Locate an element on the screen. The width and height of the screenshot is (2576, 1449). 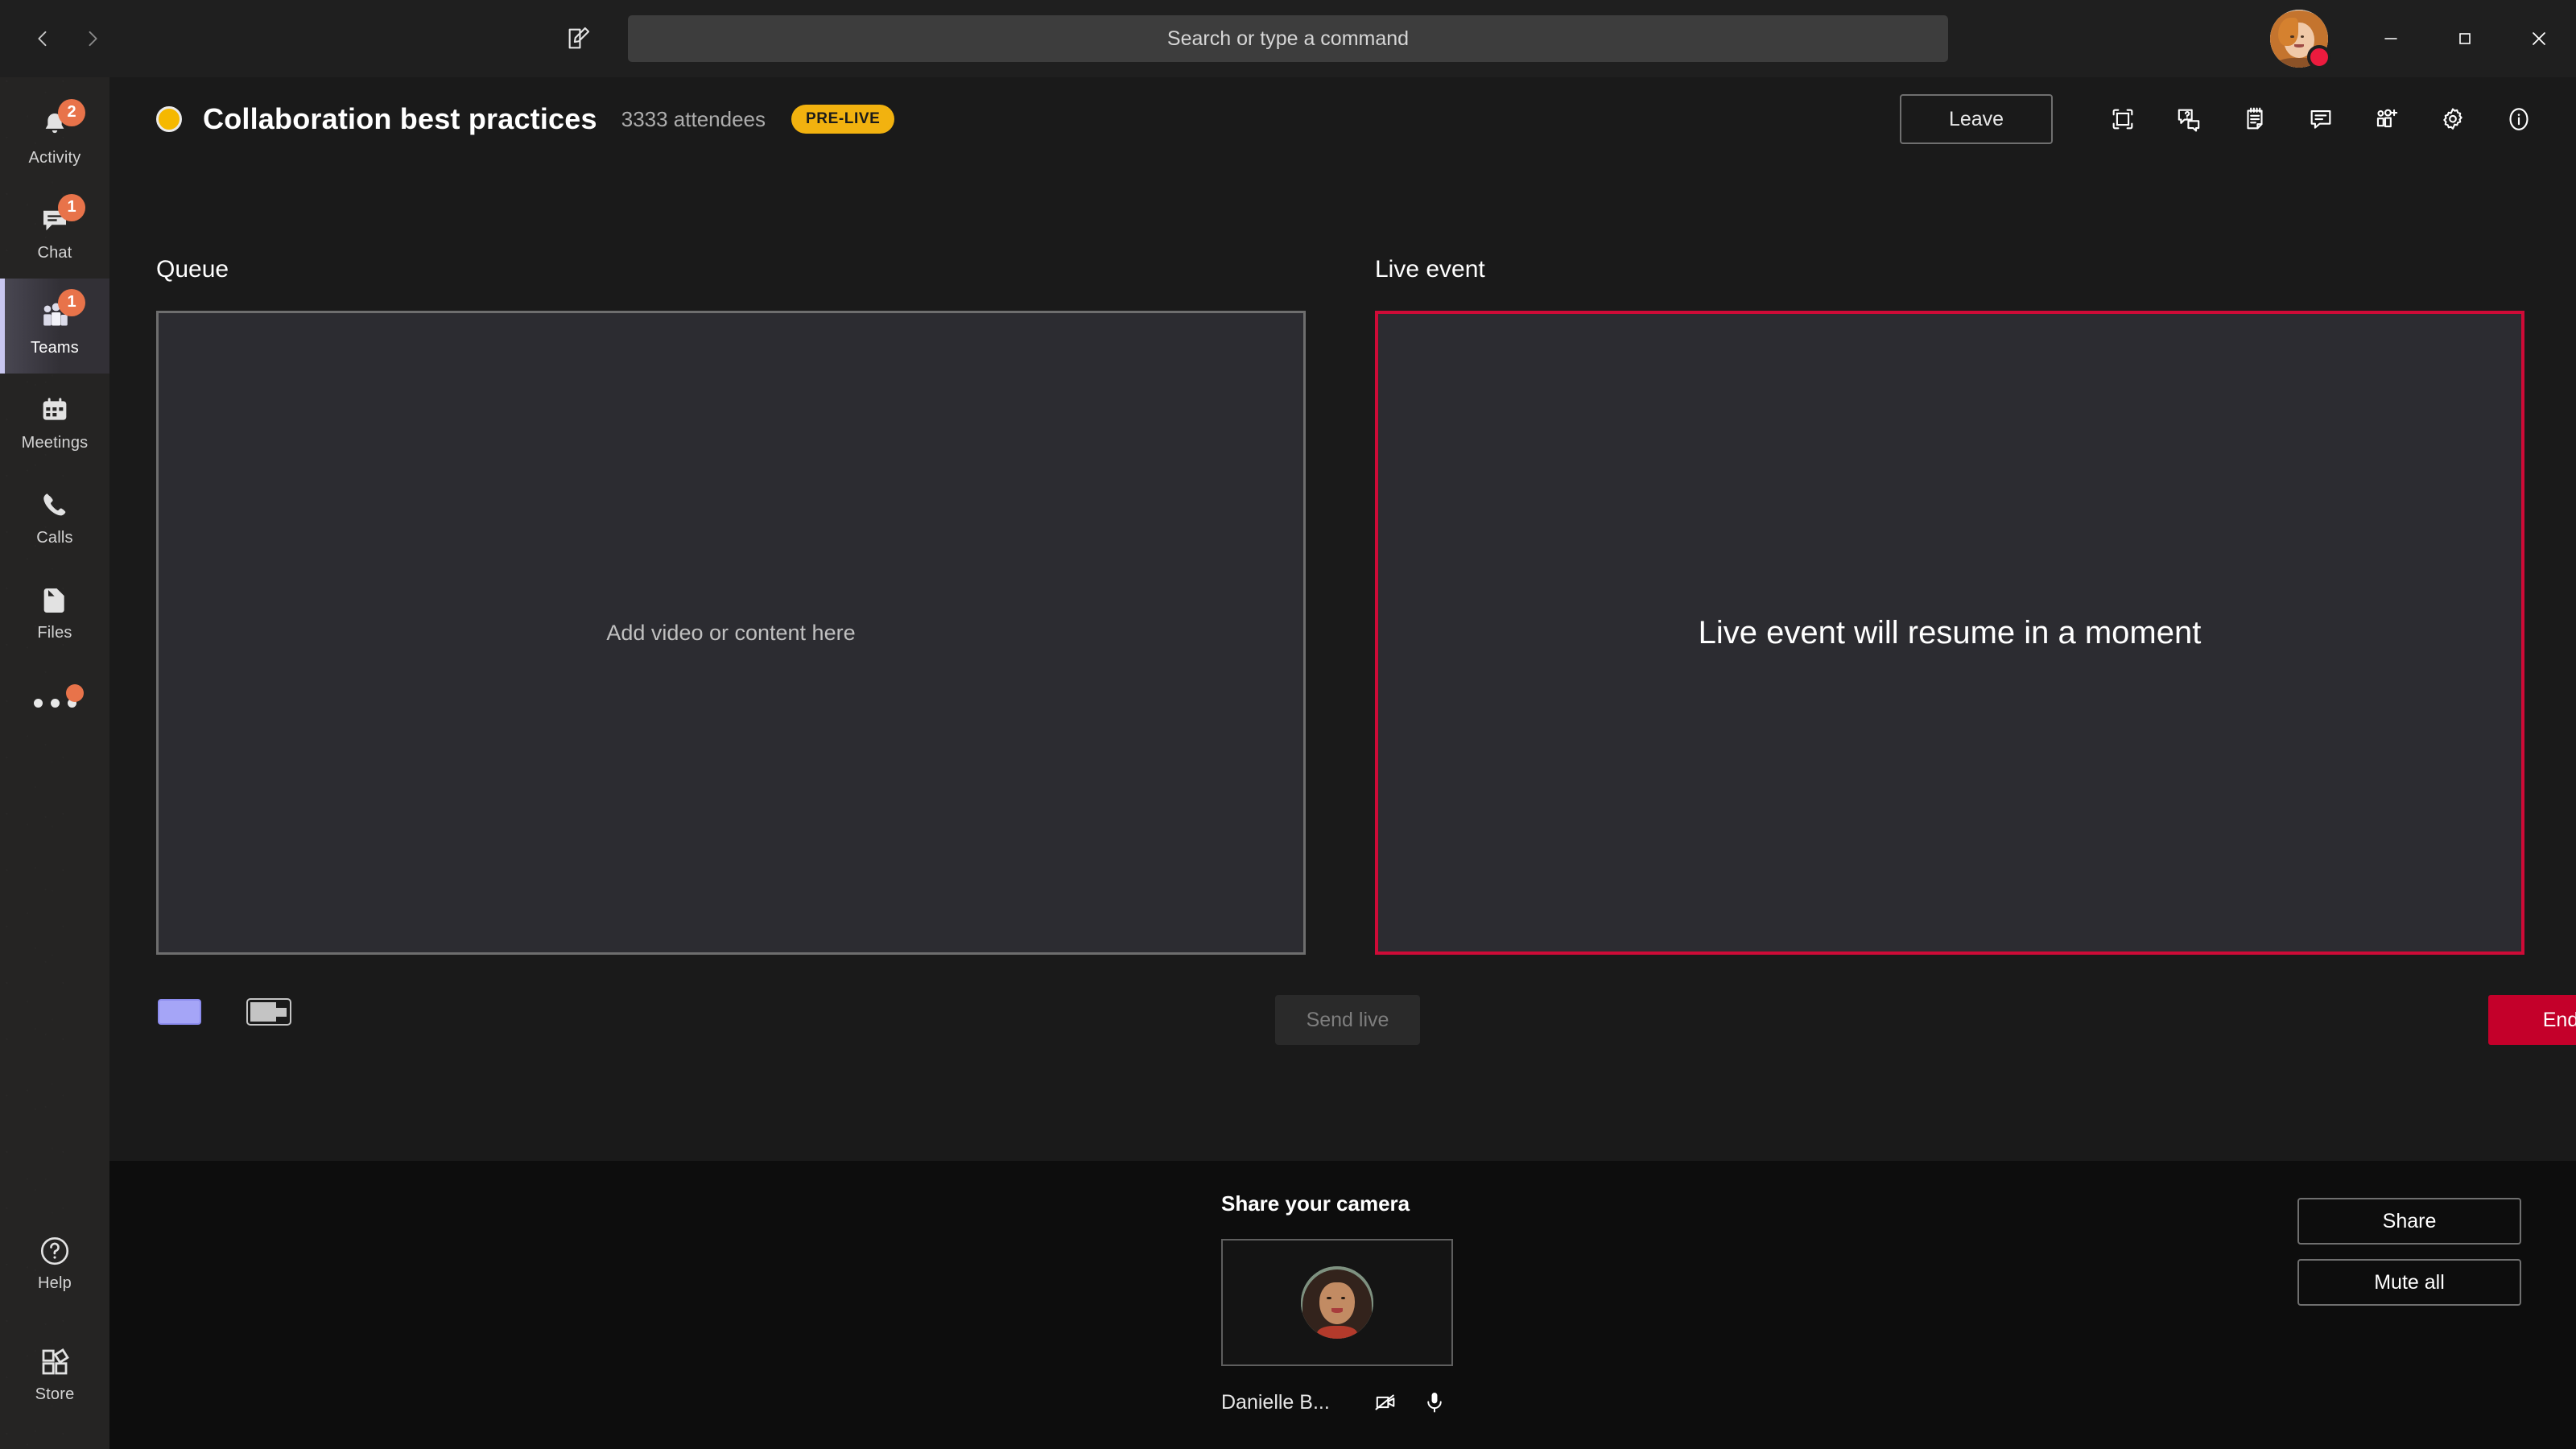
event-header-actions: Leave is located at coordinates (2226, 119).